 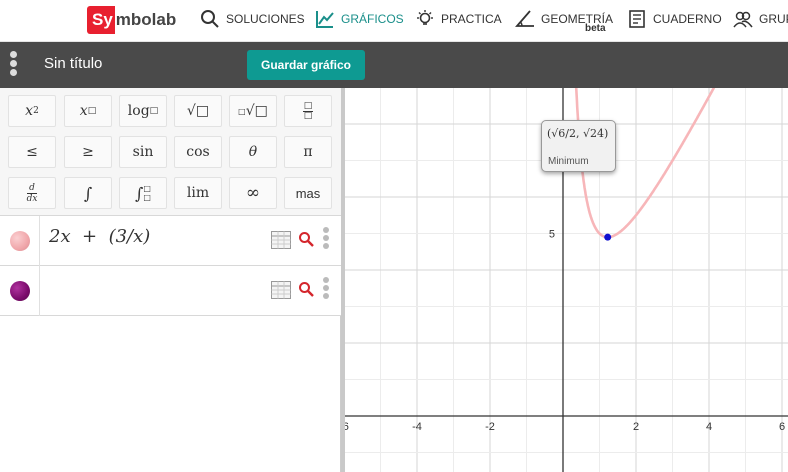 What do you see at coordinates (308, 152) in the screenshot?
I see `key-pi: π` at bounding box center [308, 152].